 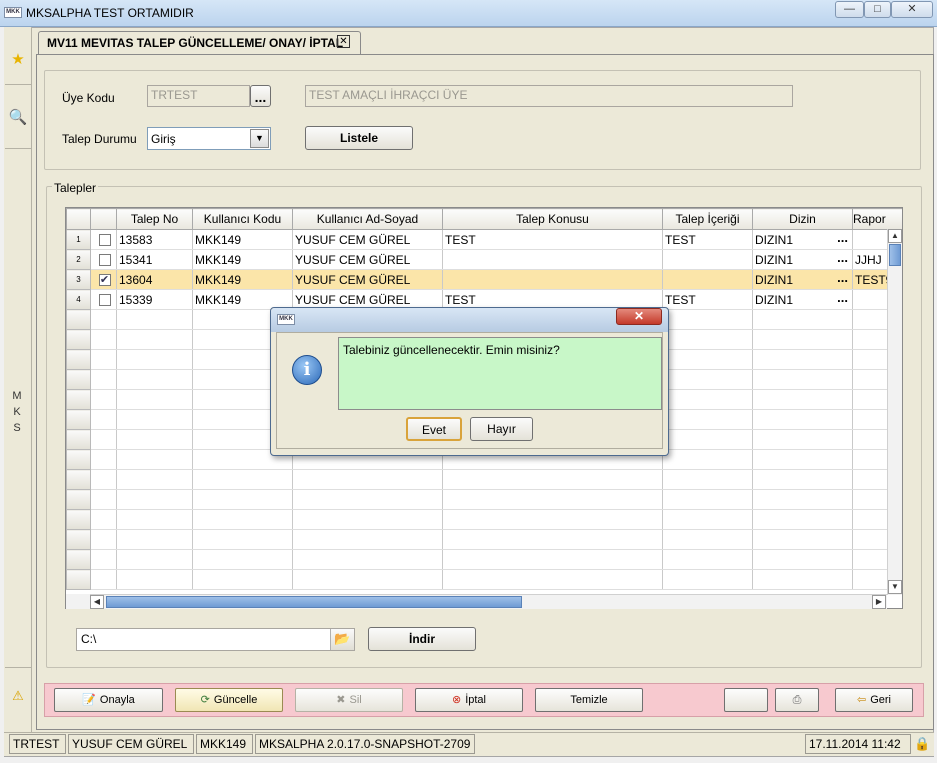 What do you see at coordinates (78, 539) in the screenshot?
I see `row-number` at bounding box center [78, 539].